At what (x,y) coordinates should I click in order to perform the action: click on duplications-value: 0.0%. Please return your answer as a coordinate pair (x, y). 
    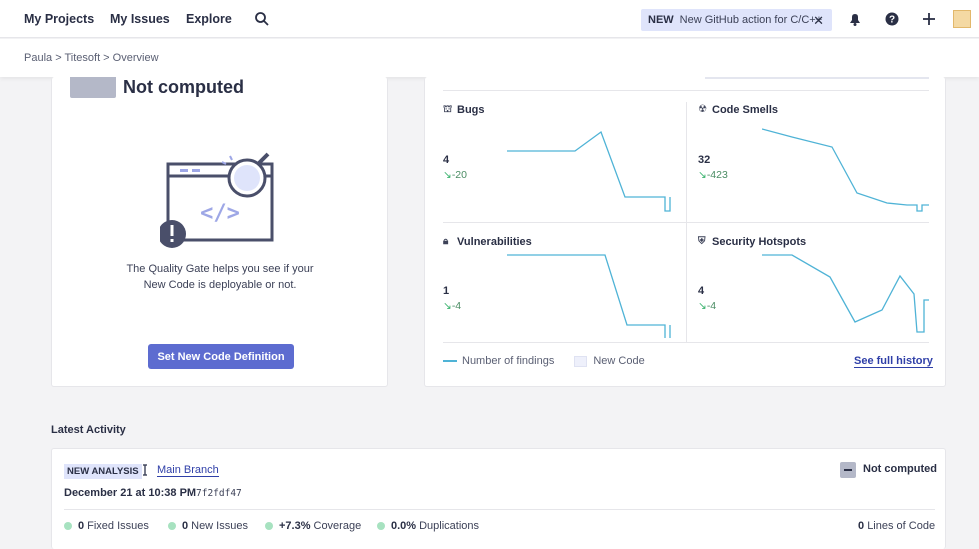
    Looking at the image, I should click on (404, 526).